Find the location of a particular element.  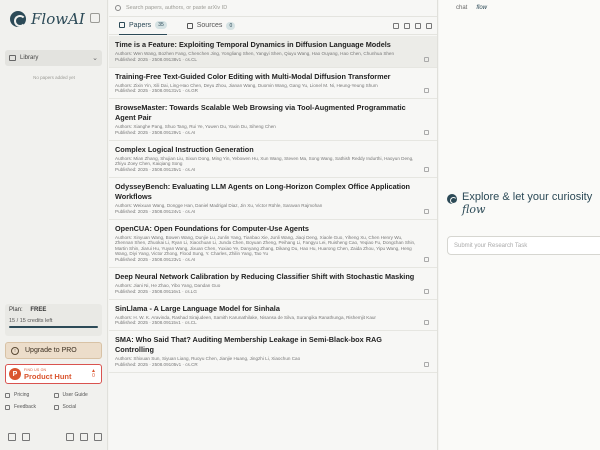

paper-published: Published: 2025 · 2508.09129v1 · cs.AI is located at coordinates (155, 132).